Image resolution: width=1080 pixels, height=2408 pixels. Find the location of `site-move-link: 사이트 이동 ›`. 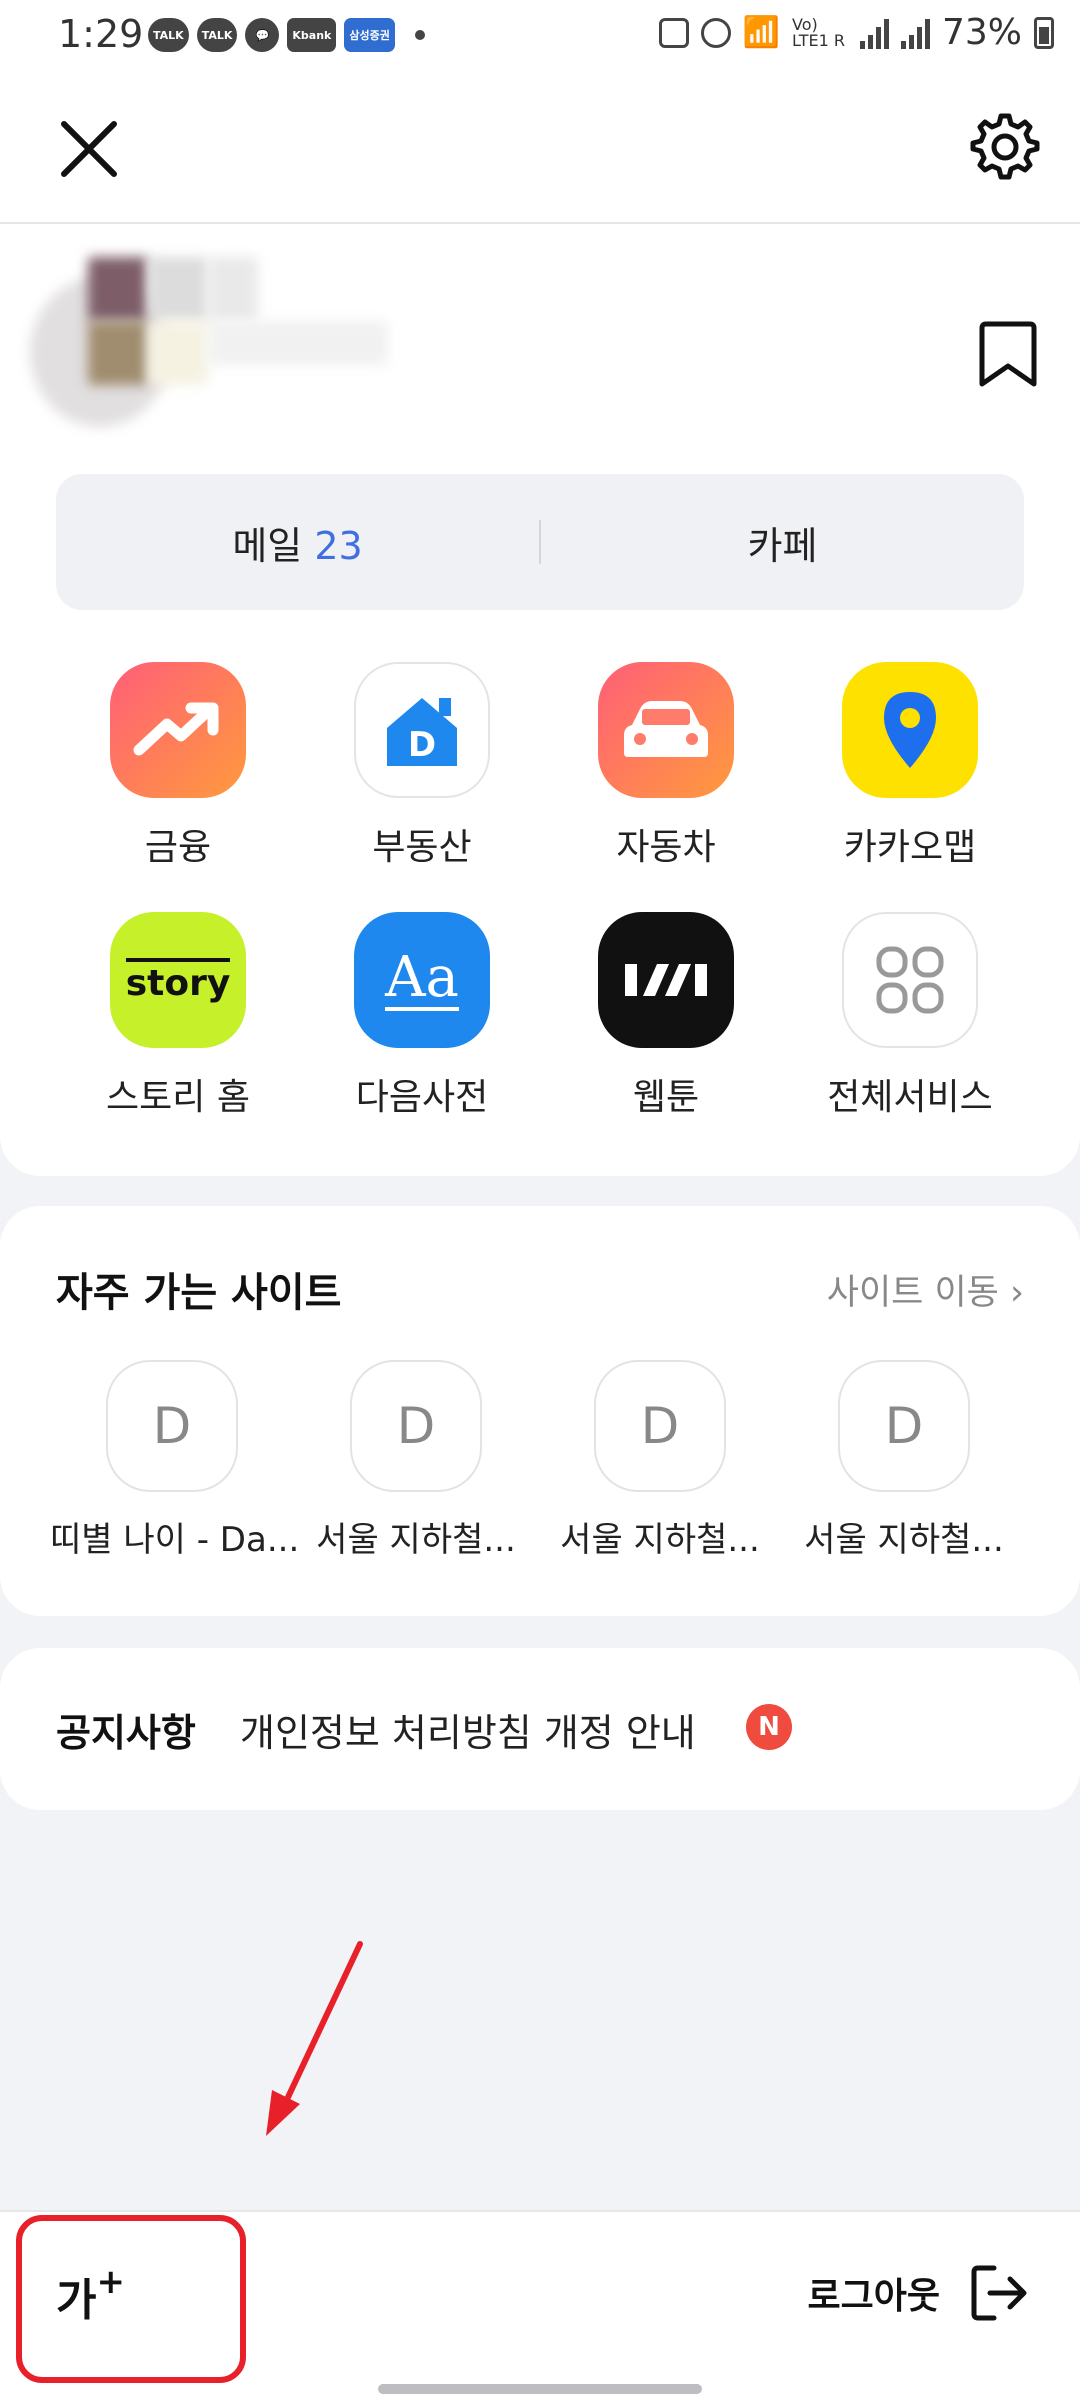

site-move-link: 사이트 이동 › is located at coordinates (925, 1289).